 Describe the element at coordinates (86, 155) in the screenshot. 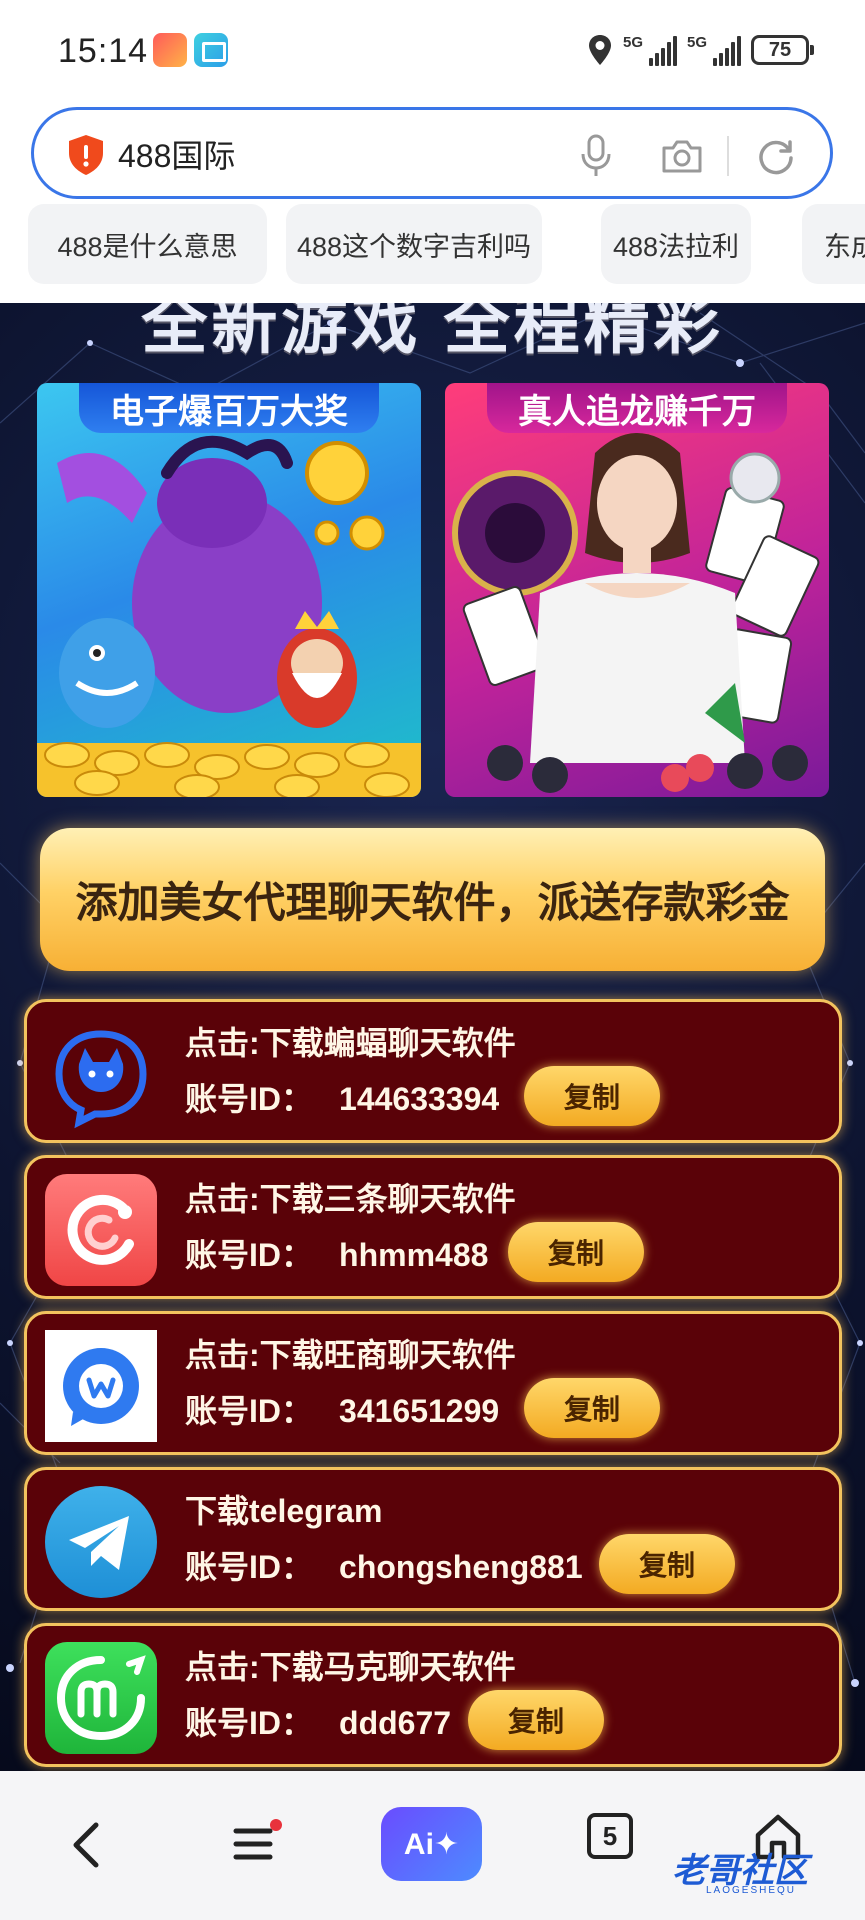

I see `security-shield-icon` at that location.